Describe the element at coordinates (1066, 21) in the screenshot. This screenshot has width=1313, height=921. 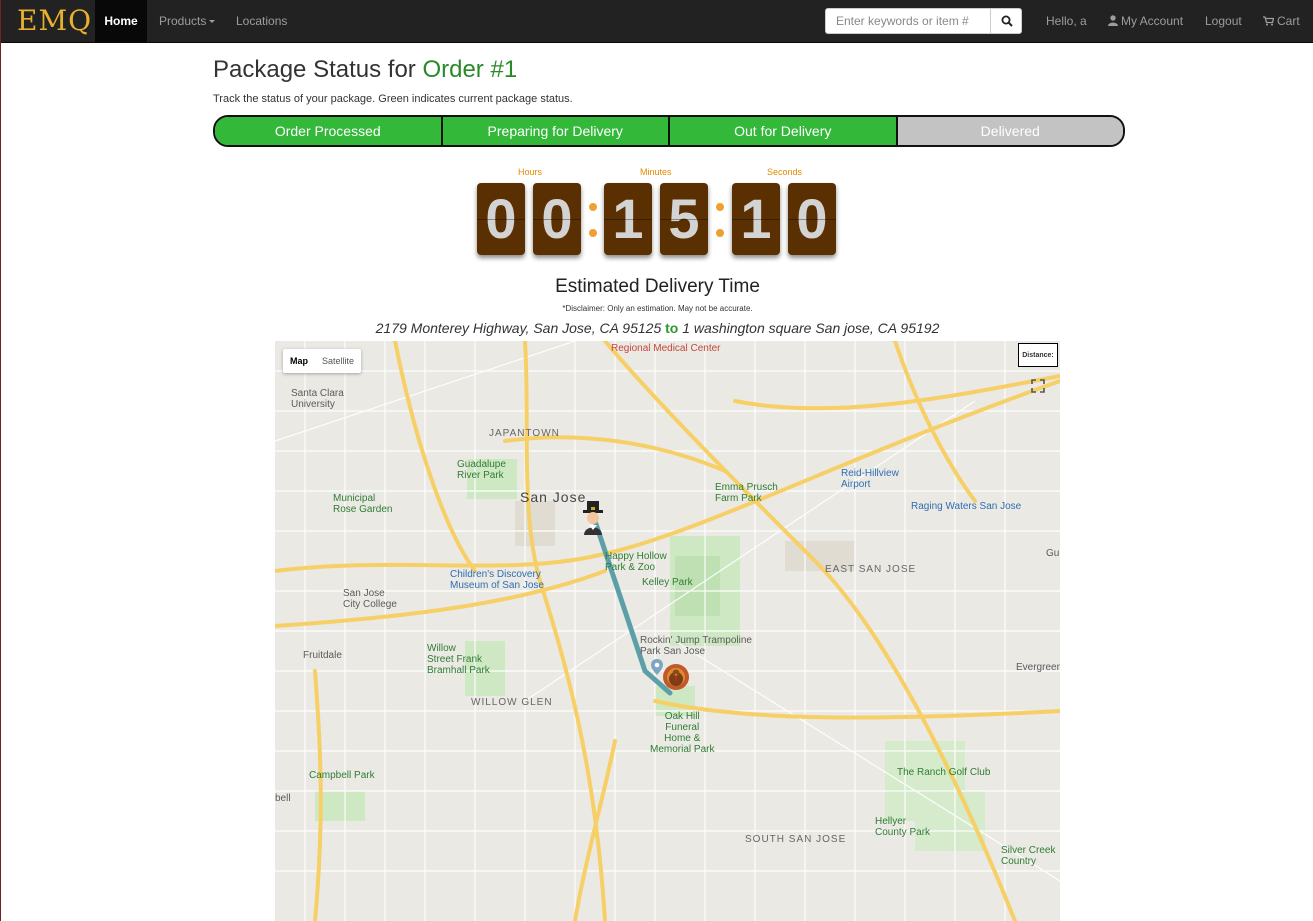
I see `greeting-text: Hello, a` at that location.